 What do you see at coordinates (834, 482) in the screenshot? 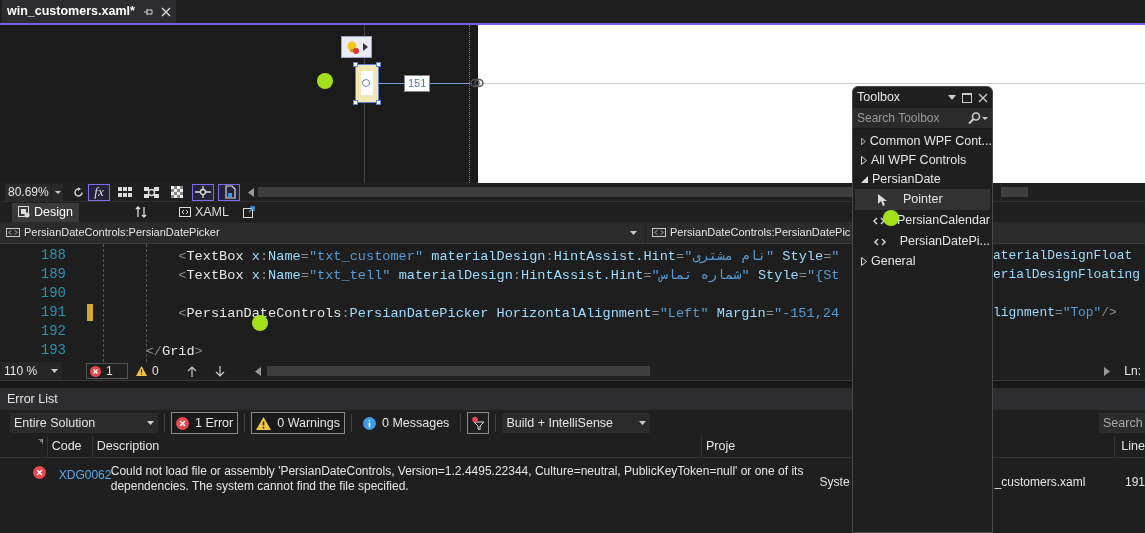
I see `table-cell: Syste` at bounding box center [834, 482].